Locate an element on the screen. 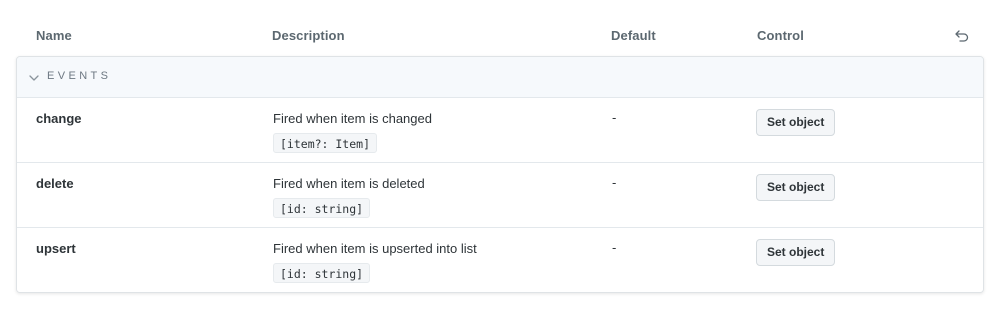  column-header-description: Description is located at coordinates (308, 35).